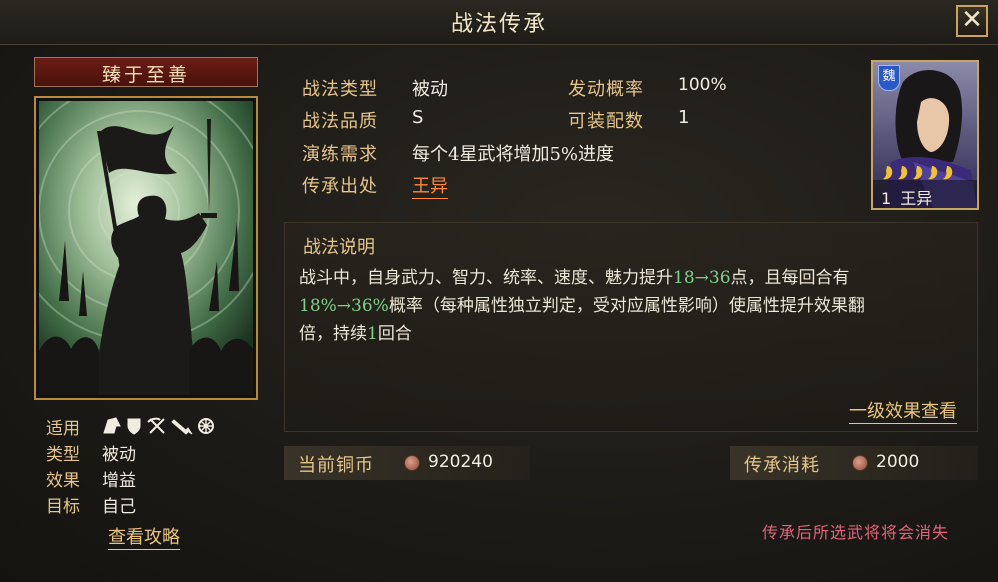  What do you see at coordinates (790, 278) in the screenshot?
I see `description-text: 点，且每回合有` at bounding box center [790, 278].